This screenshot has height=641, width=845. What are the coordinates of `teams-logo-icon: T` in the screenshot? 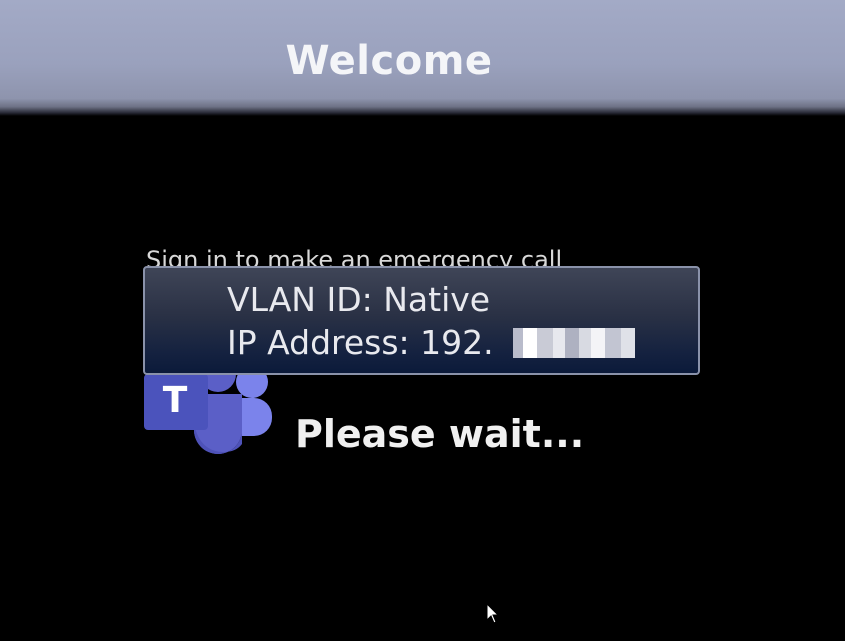 It's located at (208, 409).